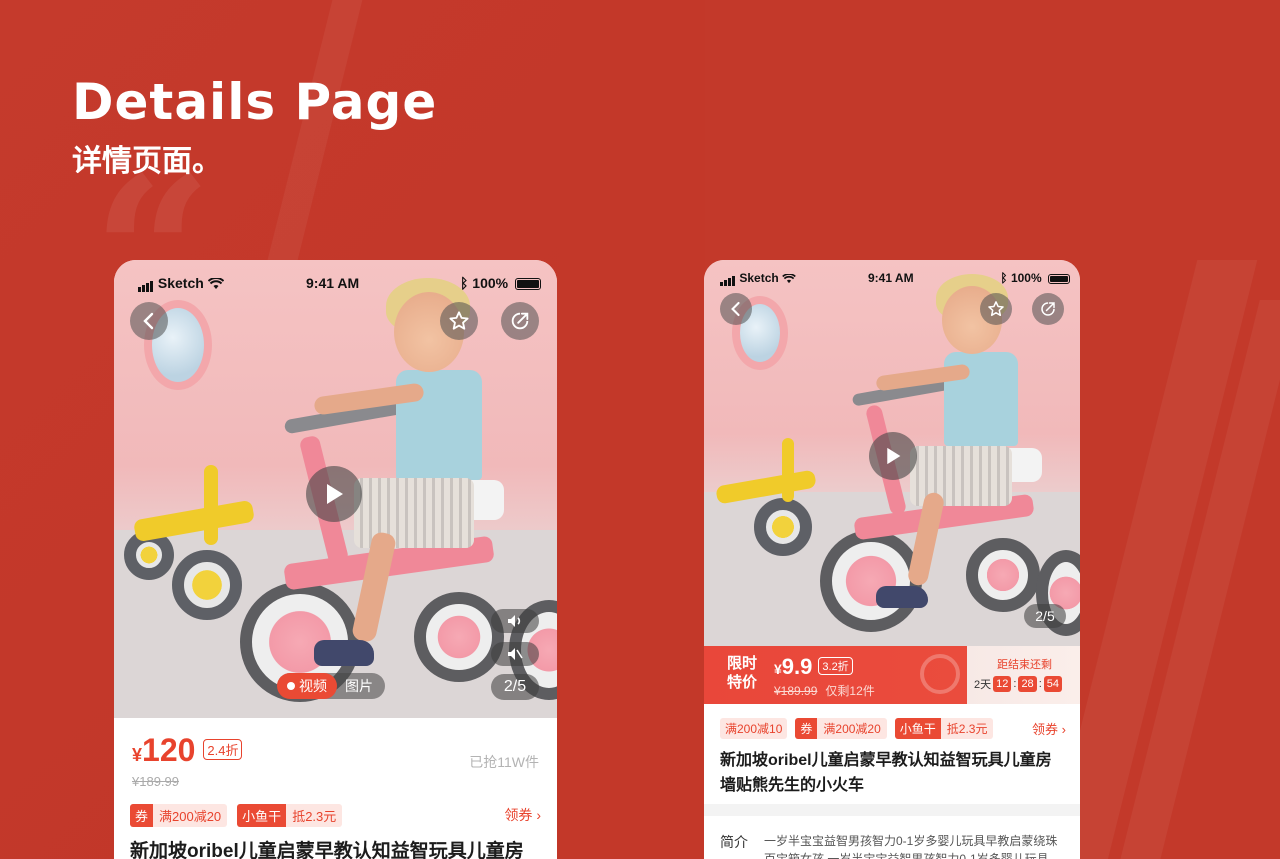 The image size is (1280, 859). Describe the element at coordinates (515, 687) in the screenshot. I see `image-counter: 2/5` at that location.